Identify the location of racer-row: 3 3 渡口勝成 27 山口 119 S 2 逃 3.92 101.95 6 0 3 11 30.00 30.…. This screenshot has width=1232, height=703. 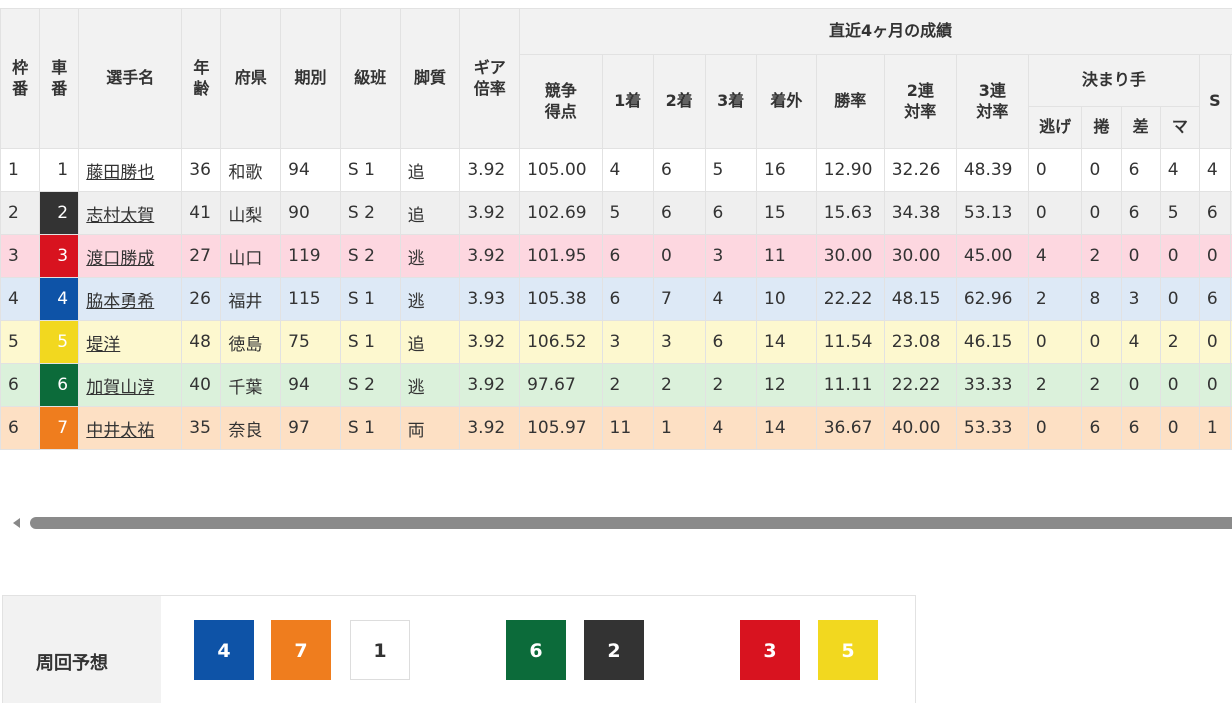
(616, 256).